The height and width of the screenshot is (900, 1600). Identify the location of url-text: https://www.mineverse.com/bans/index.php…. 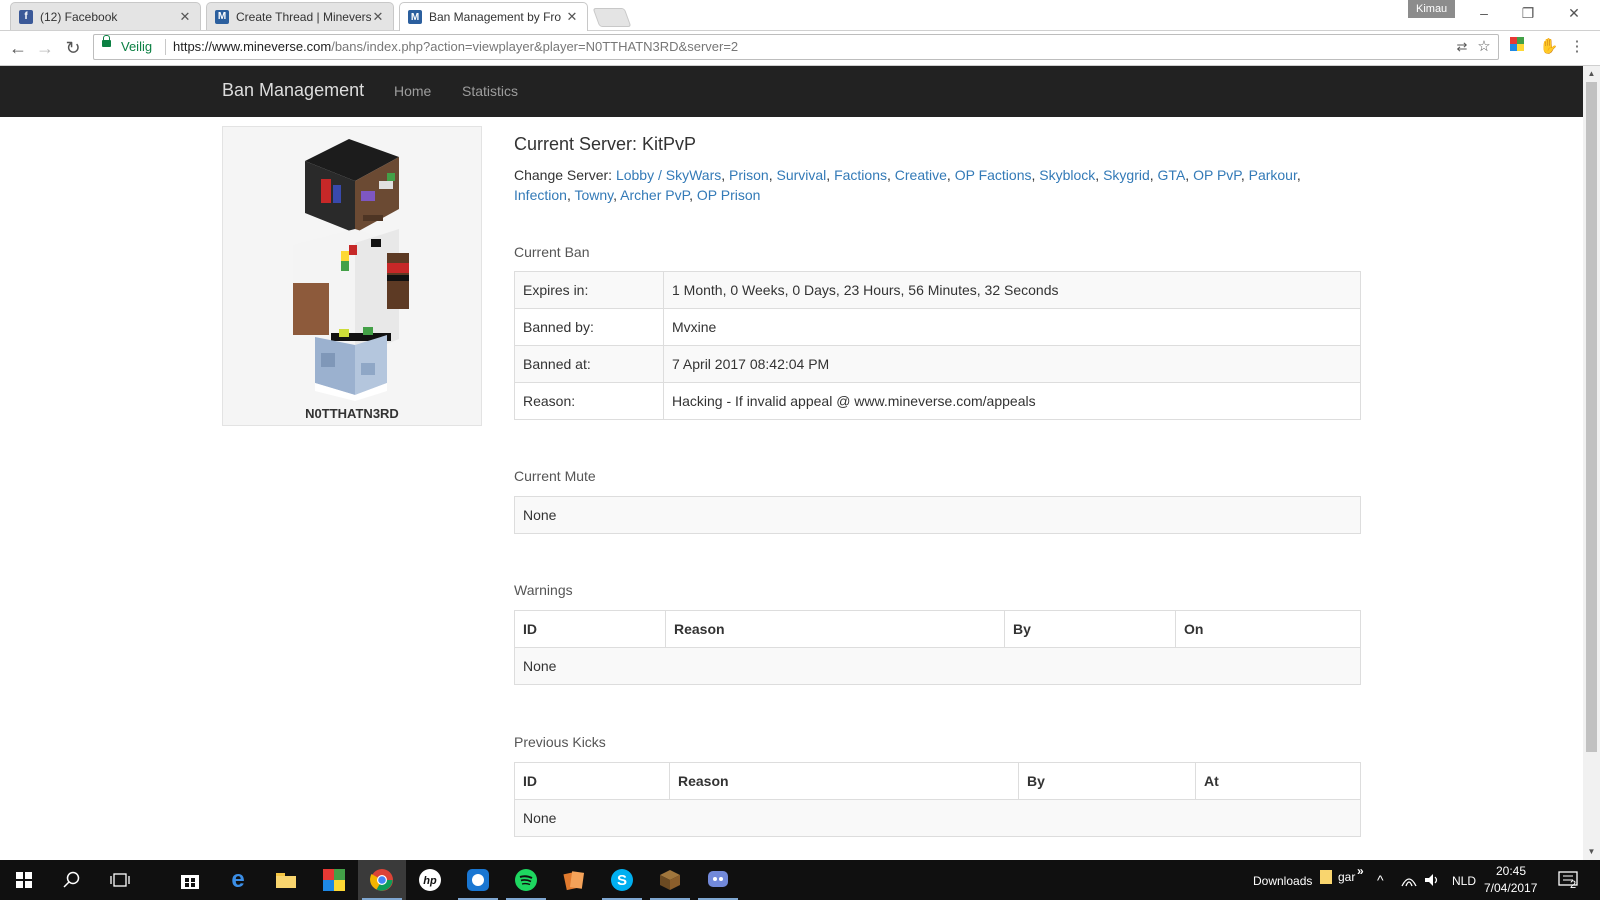
(455, 46).